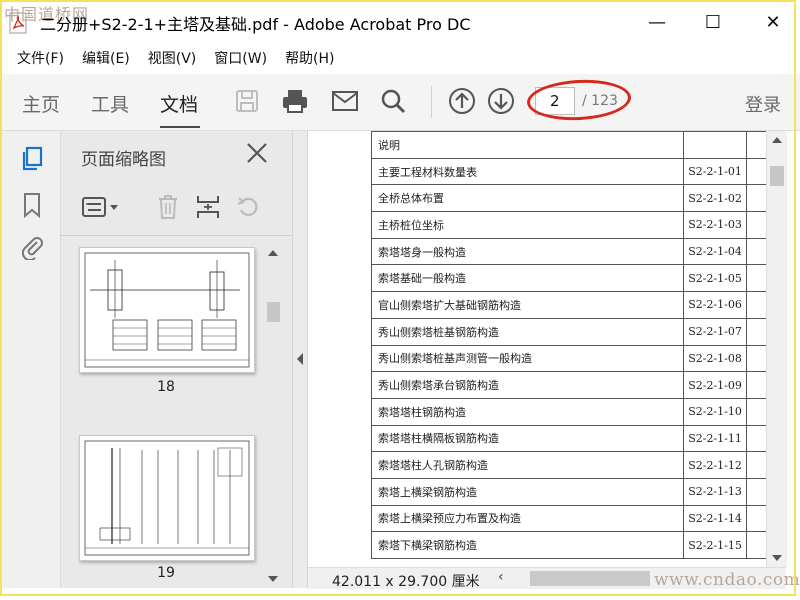 The image size is (800, 600). What do you see at coordinates (527, 198) in the screenshot?
I see `drawing-title-cell: 全桥总体布置` at bounding box center [527, 198].